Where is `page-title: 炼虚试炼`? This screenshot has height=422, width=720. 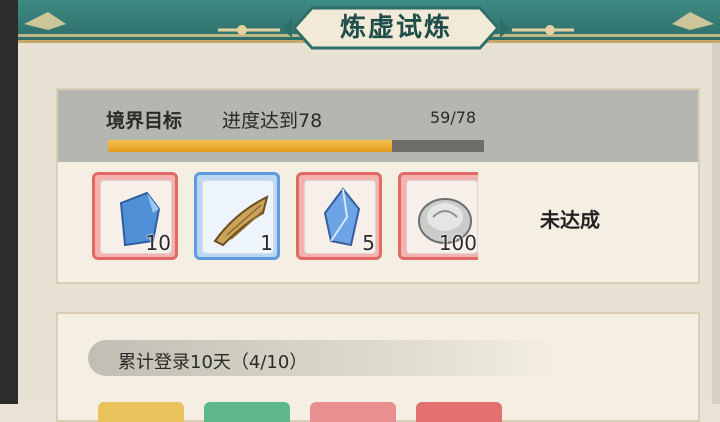 page-title: 炼虚试炼 is located at coordinates (395, 28).